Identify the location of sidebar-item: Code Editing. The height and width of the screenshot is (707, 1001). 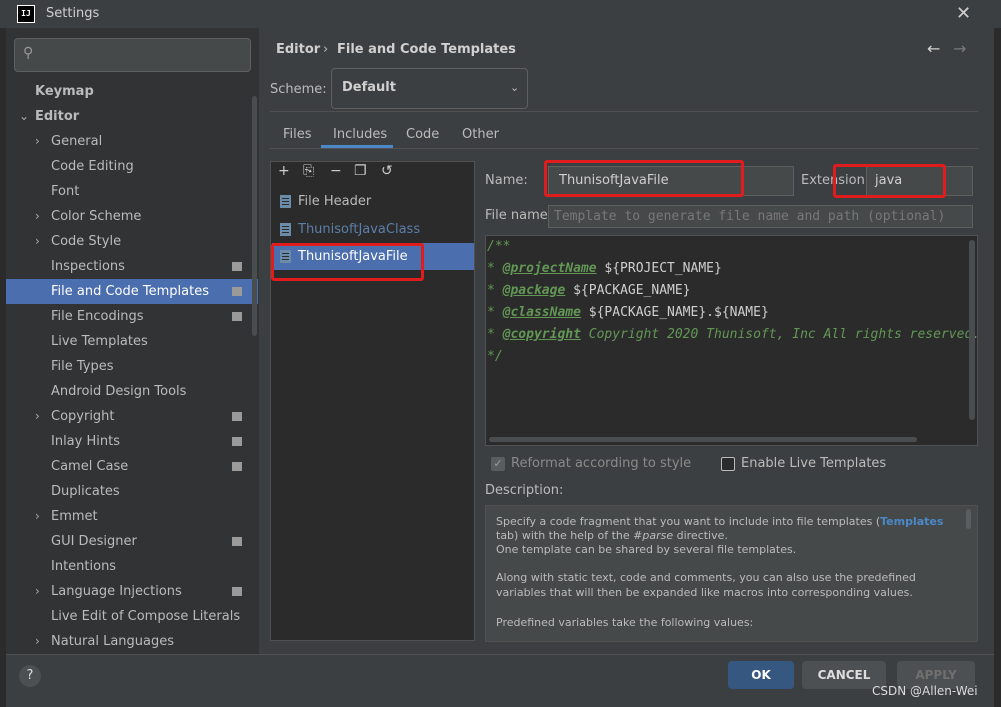
(132, 166).